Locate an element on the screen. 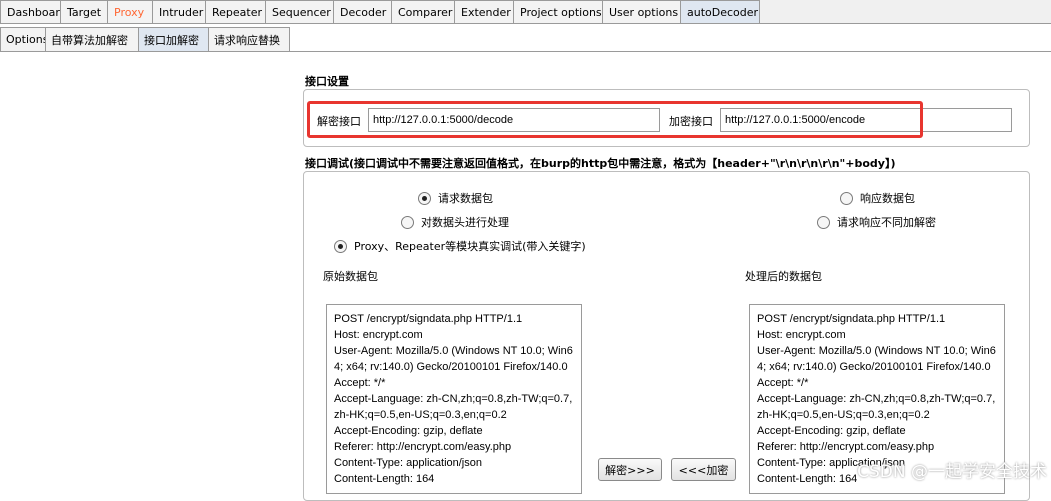 This screenshot has width=1051, height=501. watermark: CSDN @一起学安全技术 is located at coordinates (952, 472).